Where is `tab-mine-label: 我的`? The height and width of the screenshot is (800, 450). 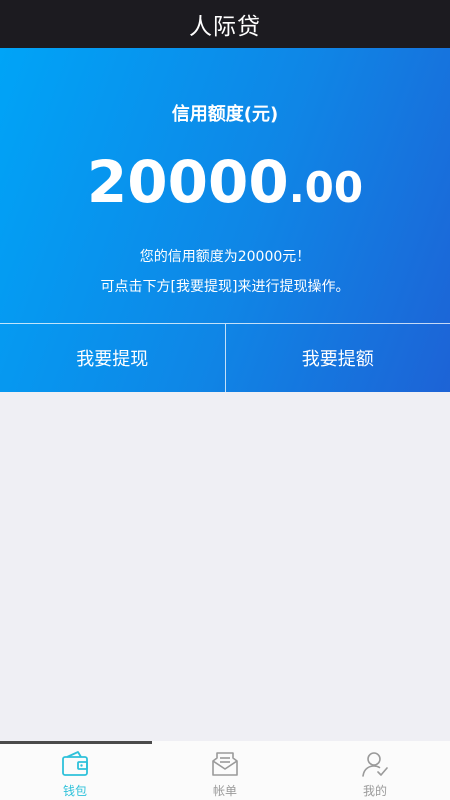
tab-mine-label: 我的 is located at coordinates (374, 791).